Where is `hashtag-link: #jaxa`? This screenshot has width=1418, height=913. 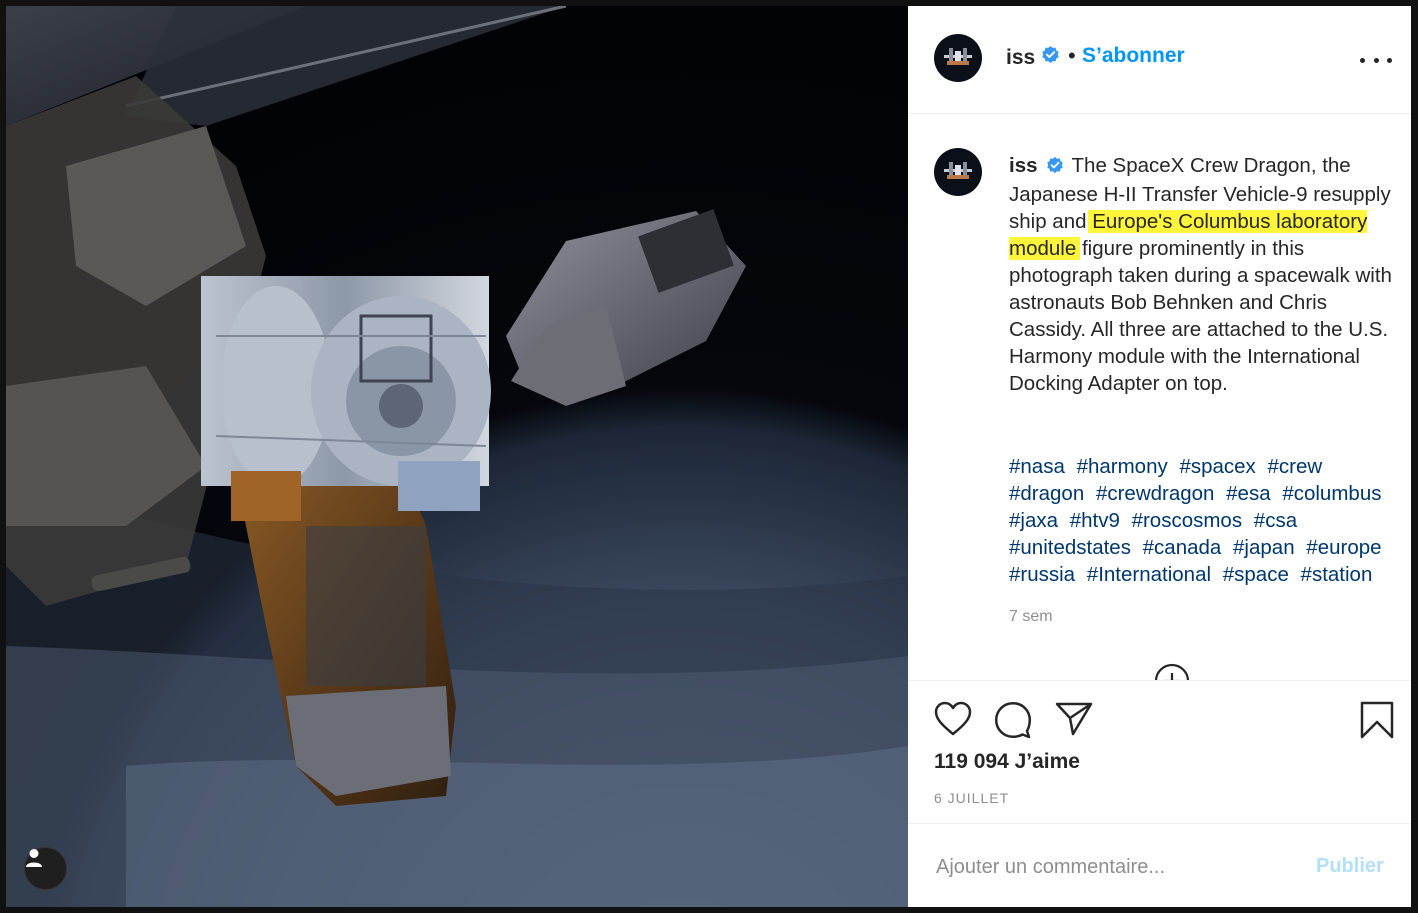 hashtag-link: #jaxa is located at coordinates (1033, 520).